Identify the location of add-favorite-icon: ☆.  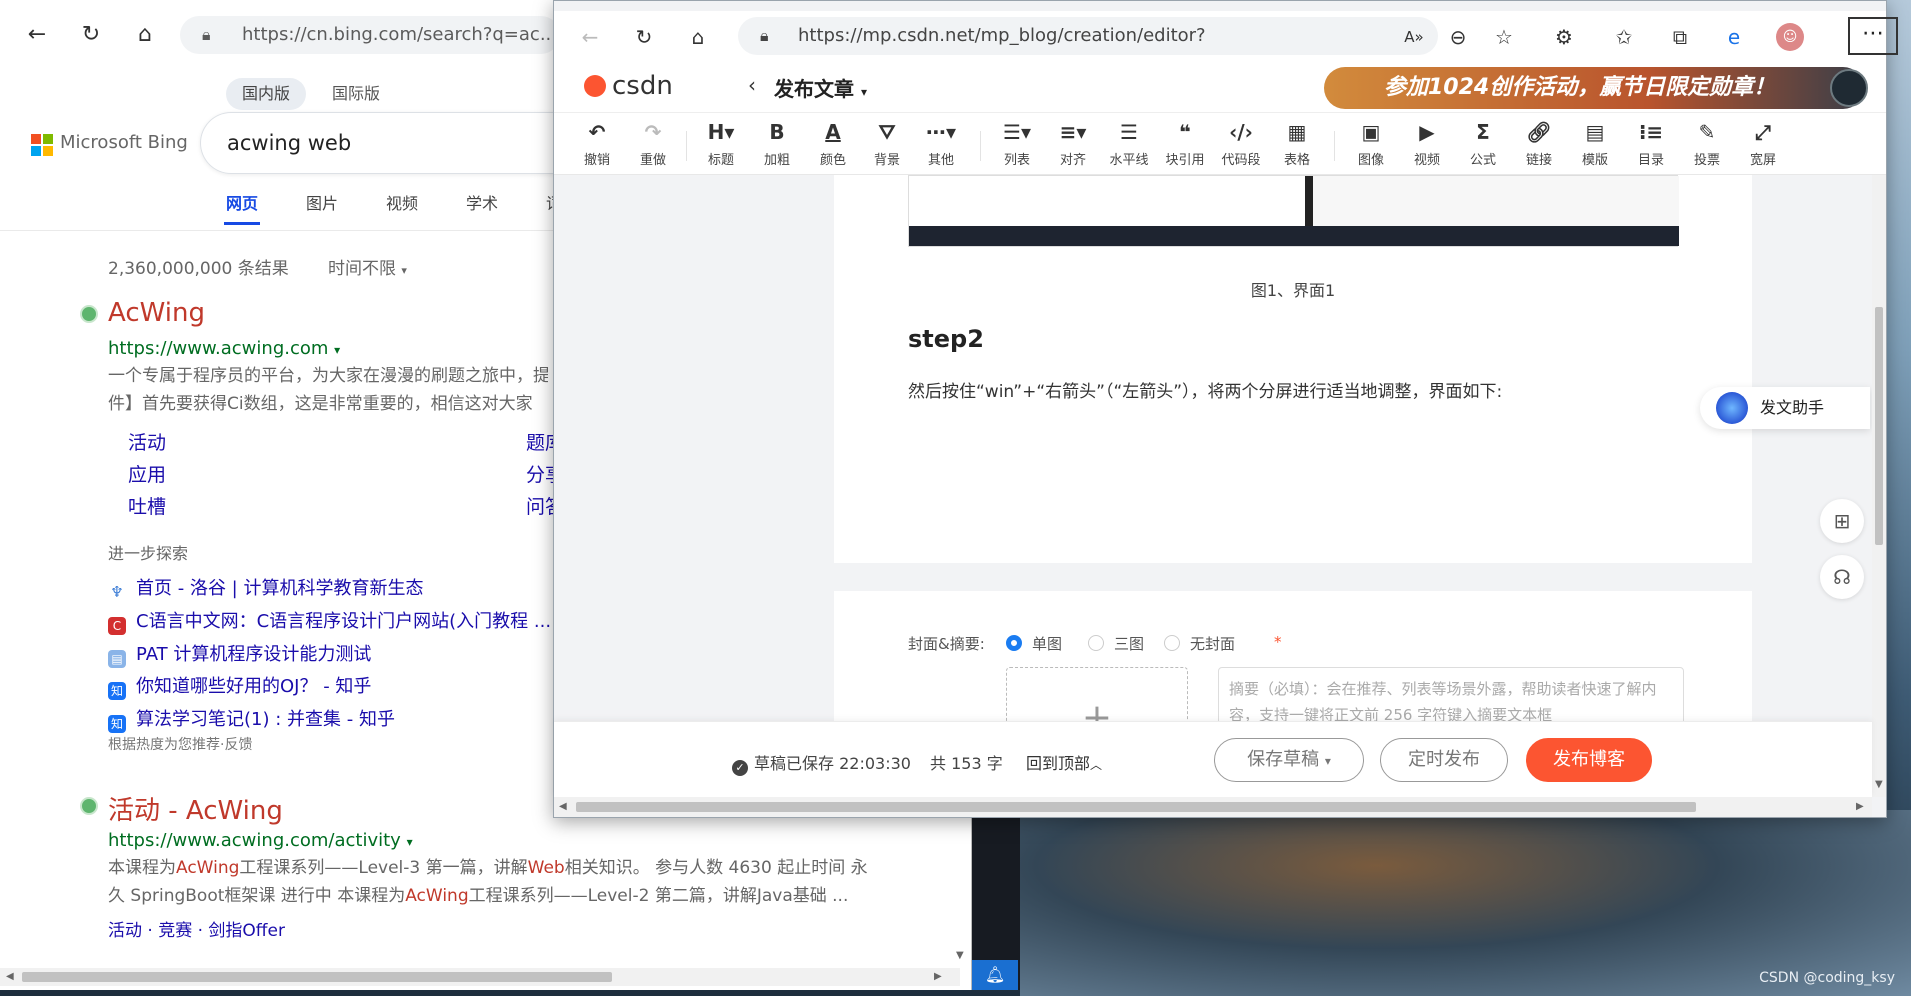
(1504, 37).